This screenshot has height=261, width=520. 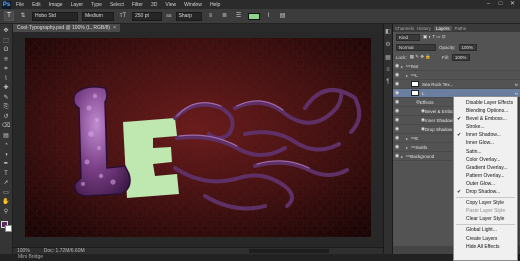 I want to click on eyedropper-icon: ⌇, so click(x=6, y=79).